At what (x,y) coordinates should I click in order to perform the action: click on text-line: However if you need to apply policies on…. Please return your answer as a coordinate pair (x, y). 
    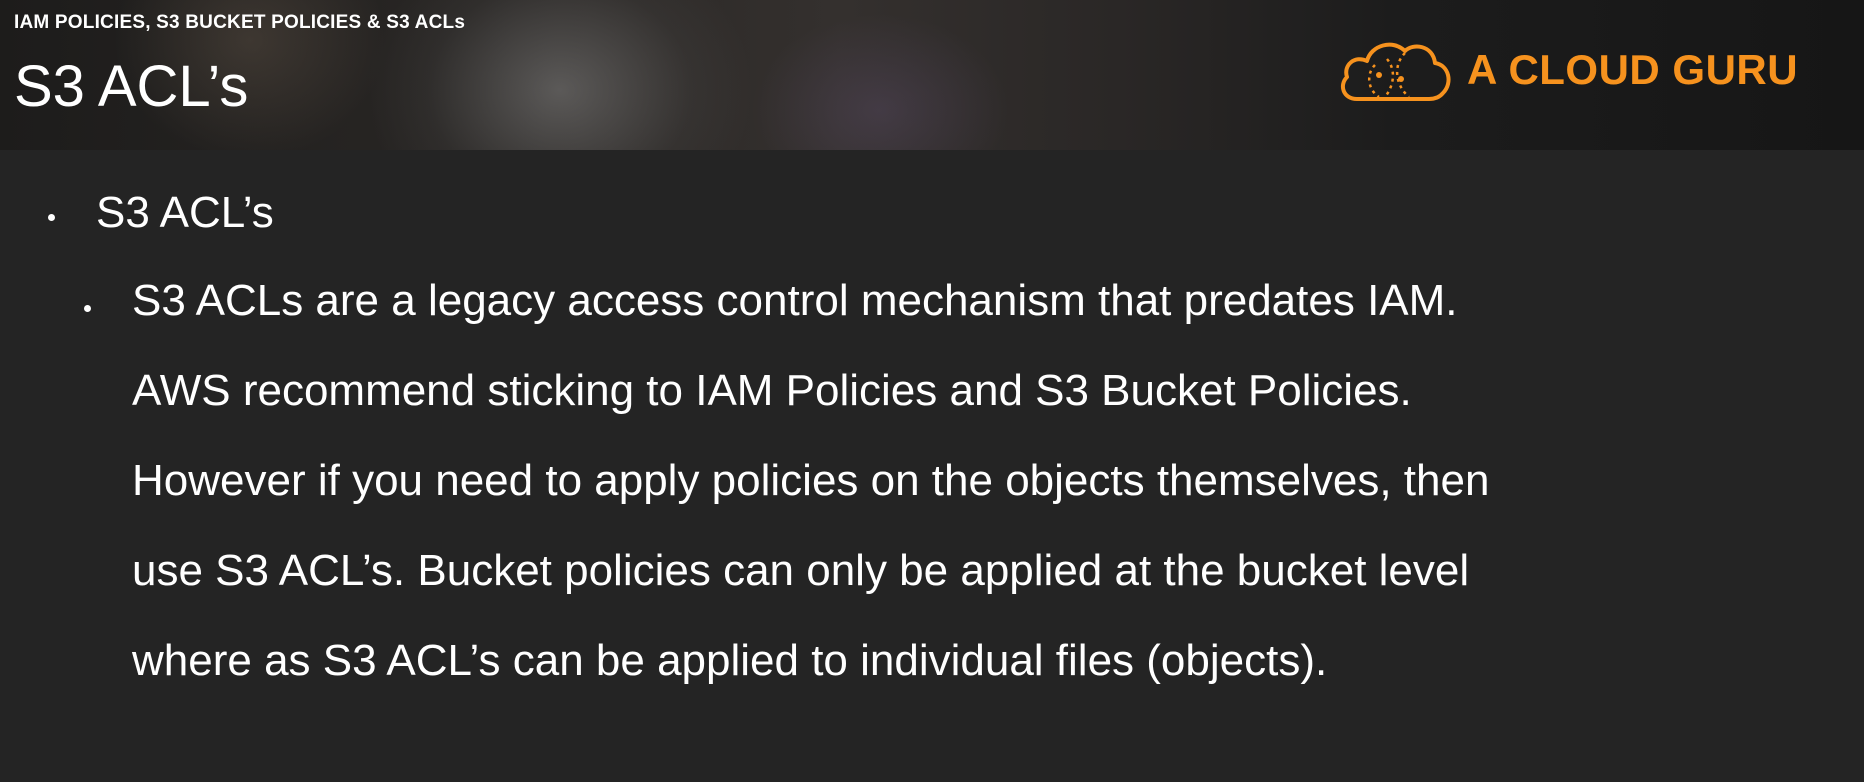
    Looking at the image, I should click on (811, 480).